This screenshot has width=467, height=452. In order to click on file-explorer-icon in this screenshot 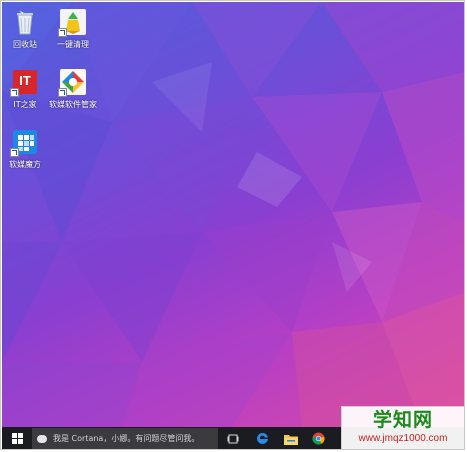, I will do `click(290, 439)`.